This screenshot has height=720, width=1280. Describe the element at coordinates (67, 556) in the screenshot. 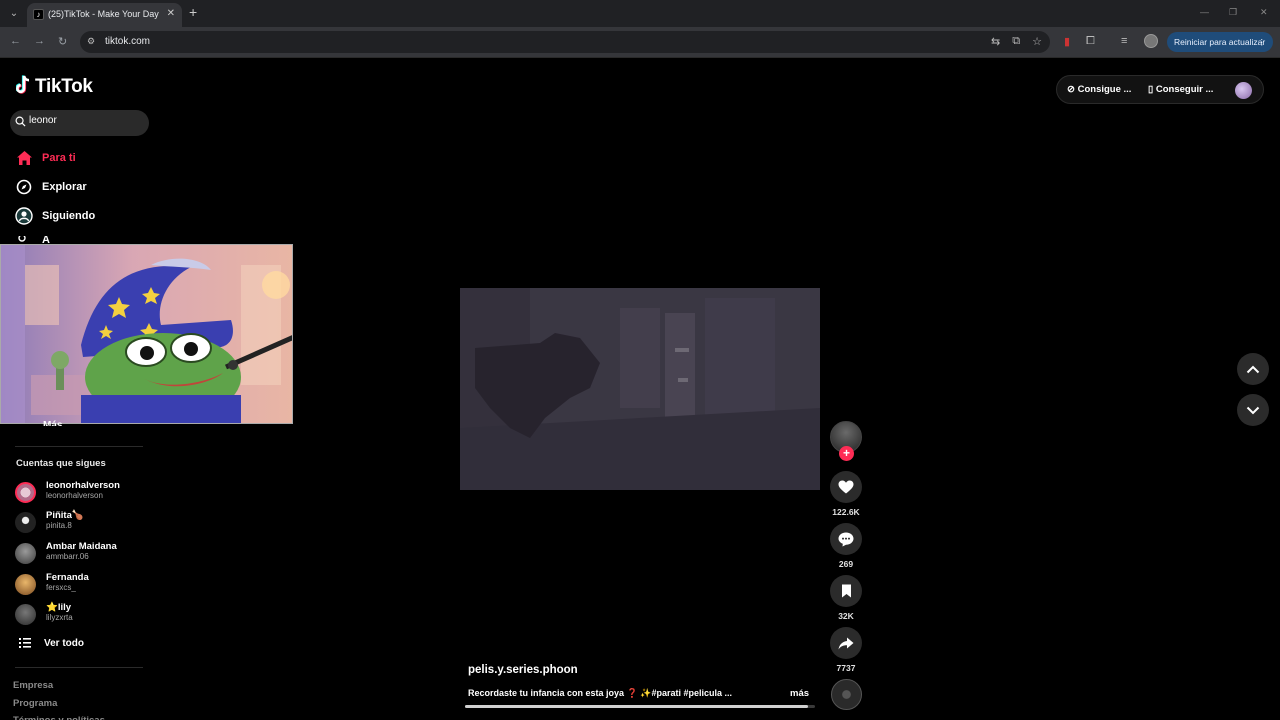

I see `account-handle: ammbarr.06` at that location.